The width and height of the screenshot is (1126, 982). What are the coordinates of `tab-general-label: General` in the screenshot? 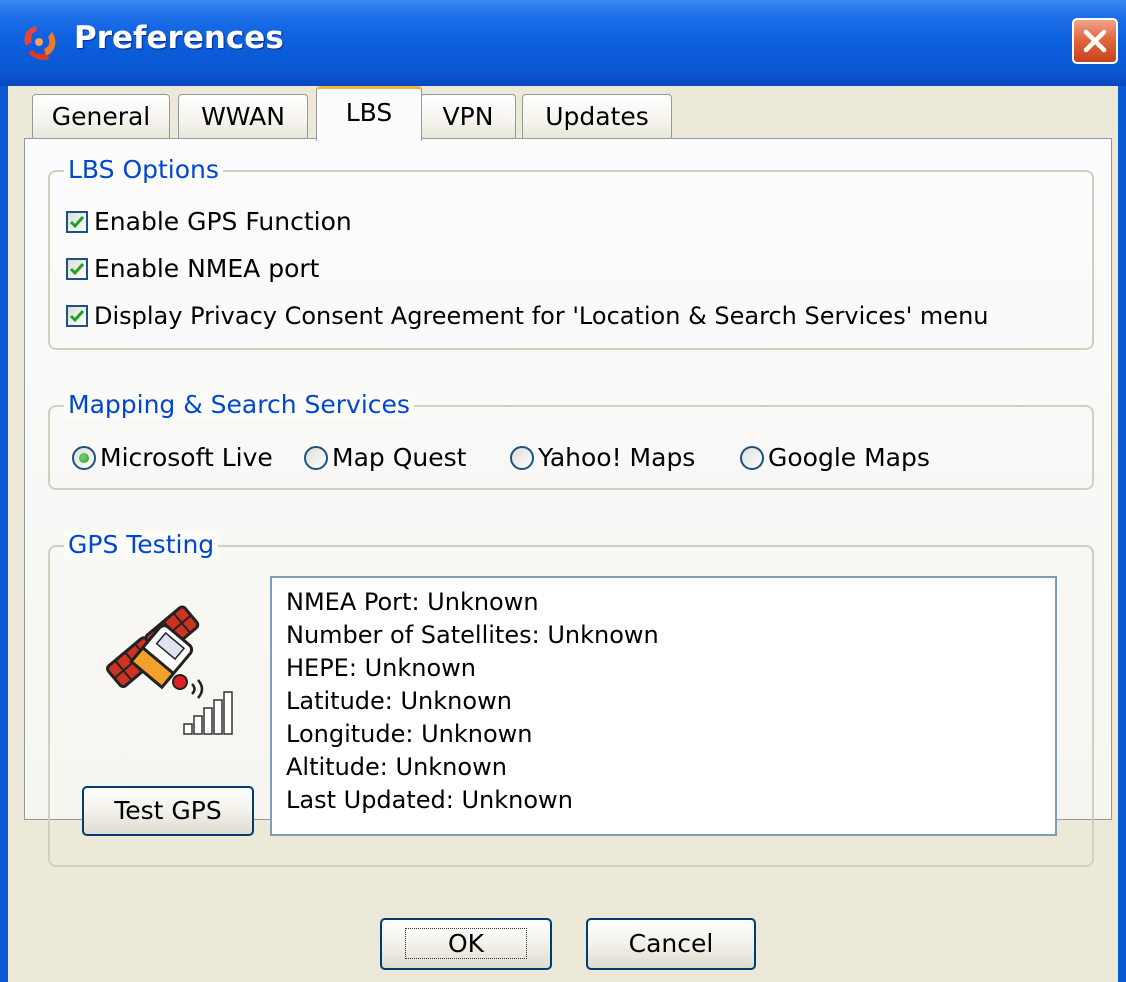 It's located at (101, 116).